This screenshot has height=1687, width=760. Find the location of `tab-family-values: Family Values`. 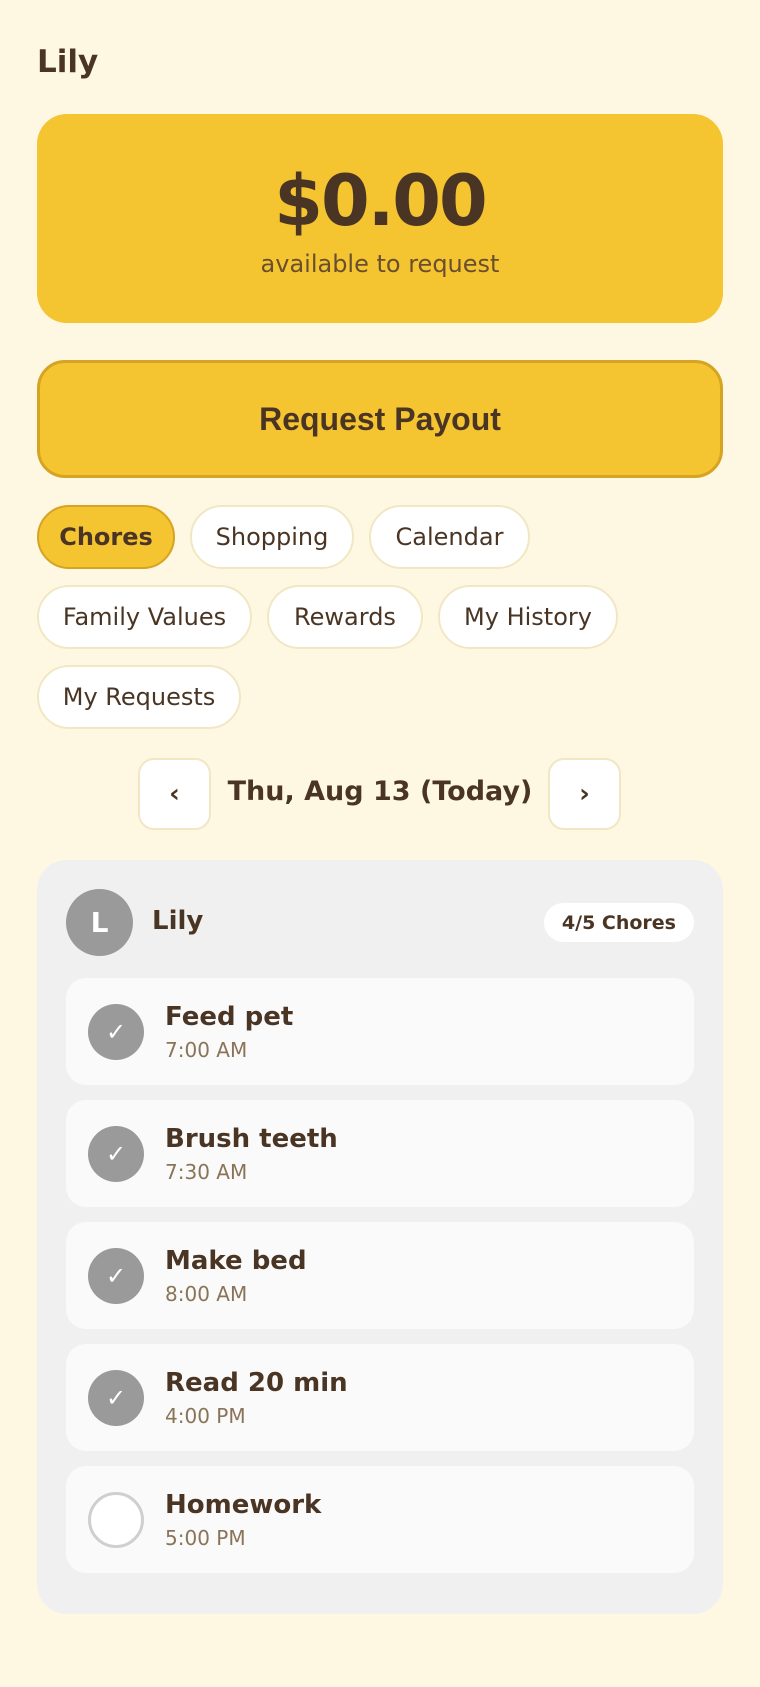

tab-family-values: Family Values is located at coordinates (144, 617).